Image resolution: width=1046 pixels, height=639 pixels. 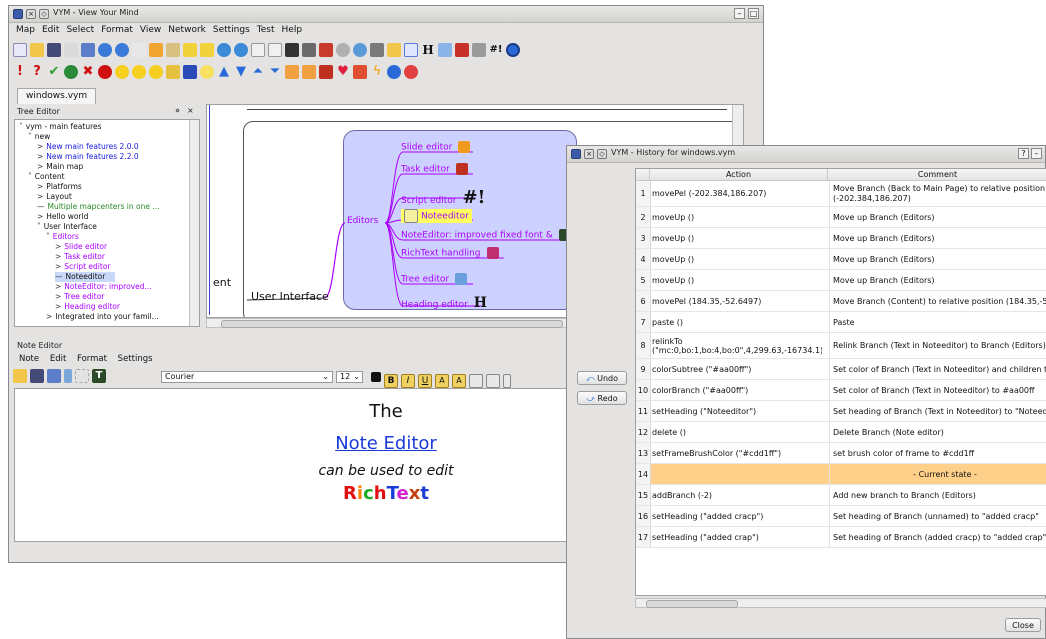 What do you see at coordinates (54, 376) in the screenshot?
I see `note-print-icon` at bounding box center [54, 376].